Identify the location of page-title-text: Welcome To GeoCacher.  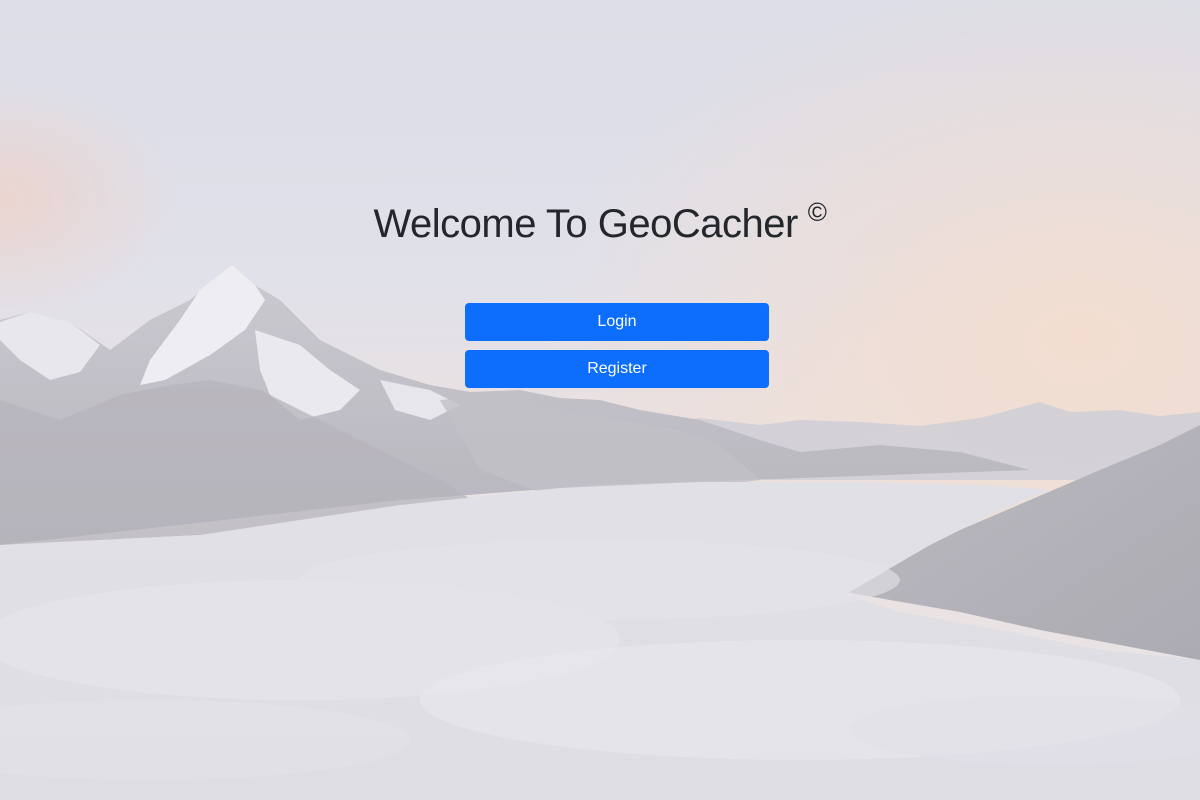
(586, 224).